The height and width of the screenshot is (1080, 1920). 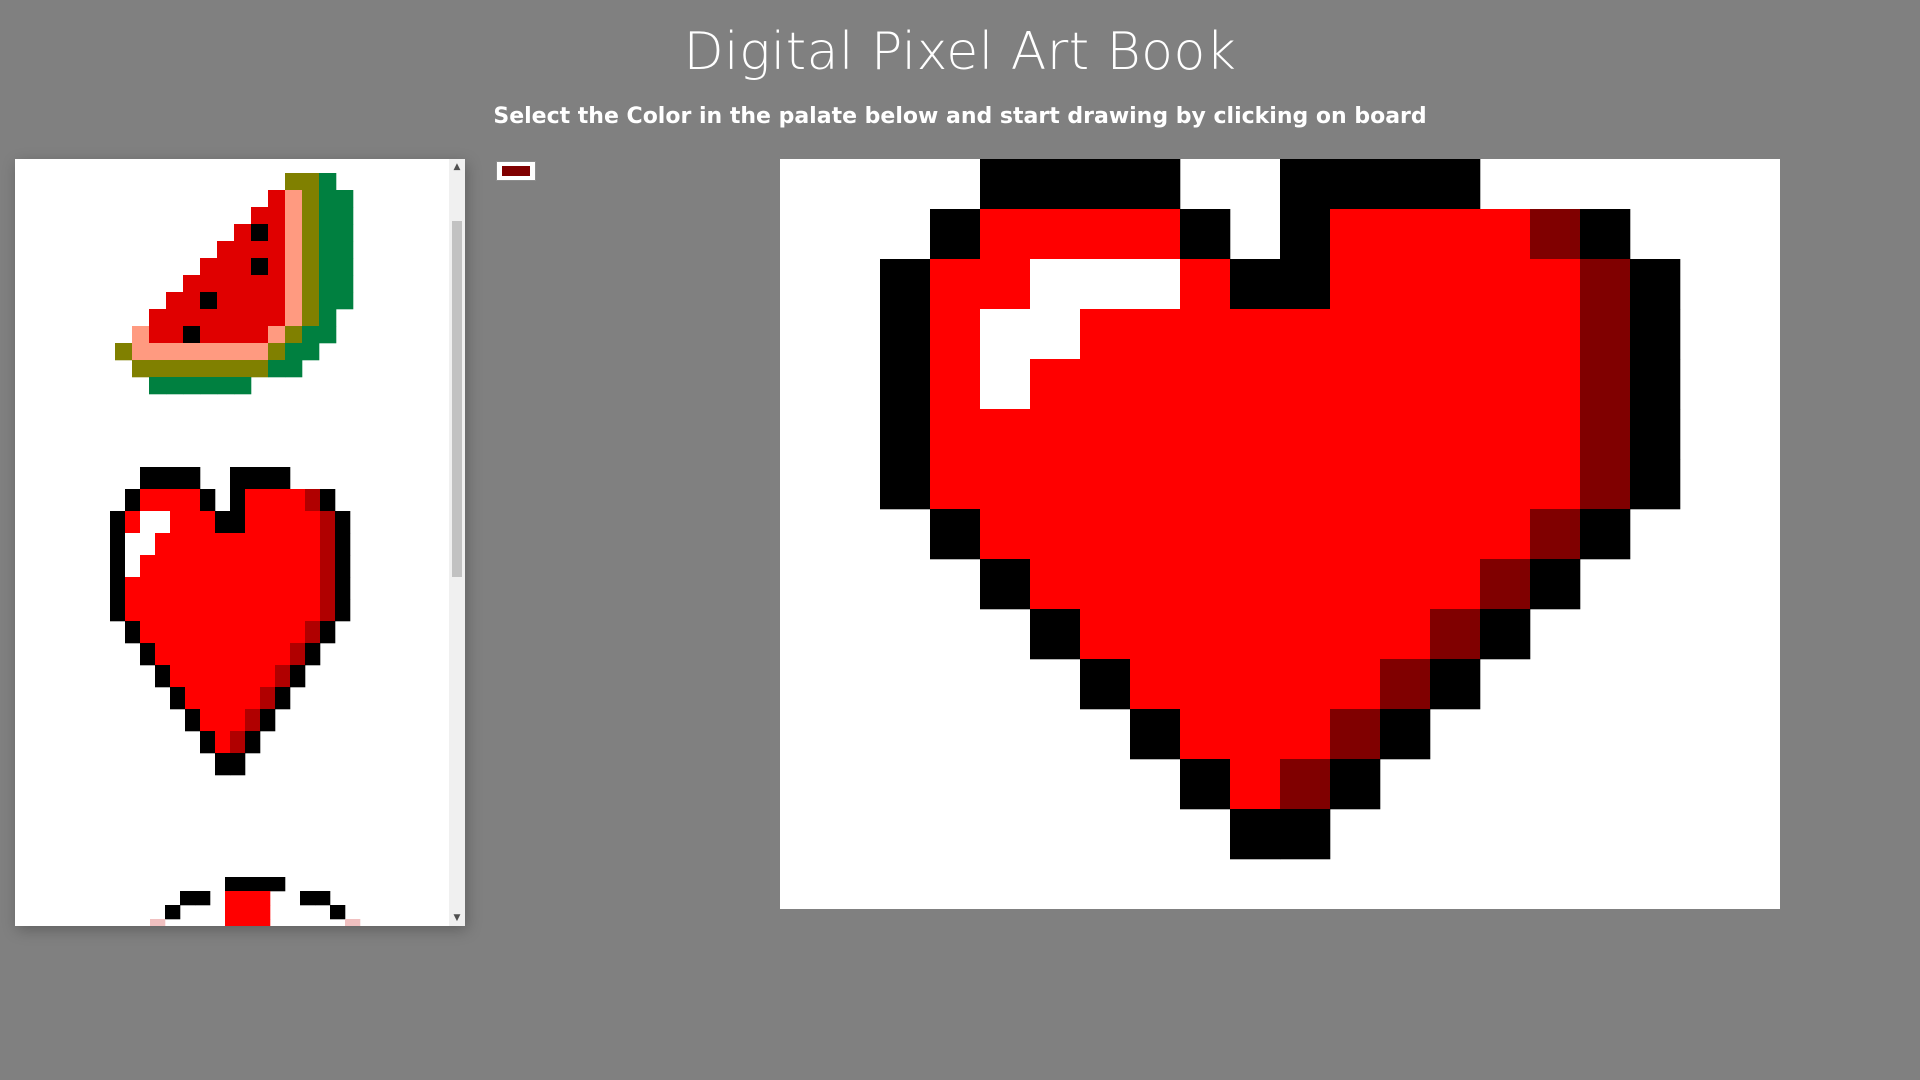 I want to click on gallery-item-heart, so click(x=240, y=627).